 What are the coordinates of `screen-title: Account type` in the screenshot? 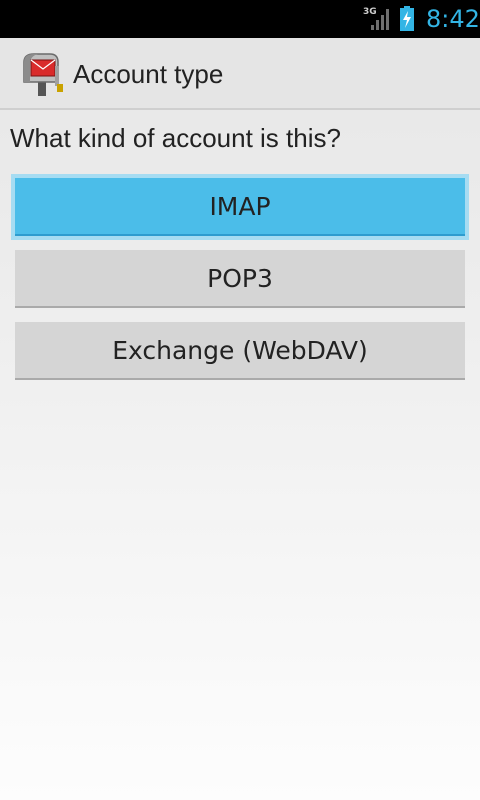 It's located at (148, 74).